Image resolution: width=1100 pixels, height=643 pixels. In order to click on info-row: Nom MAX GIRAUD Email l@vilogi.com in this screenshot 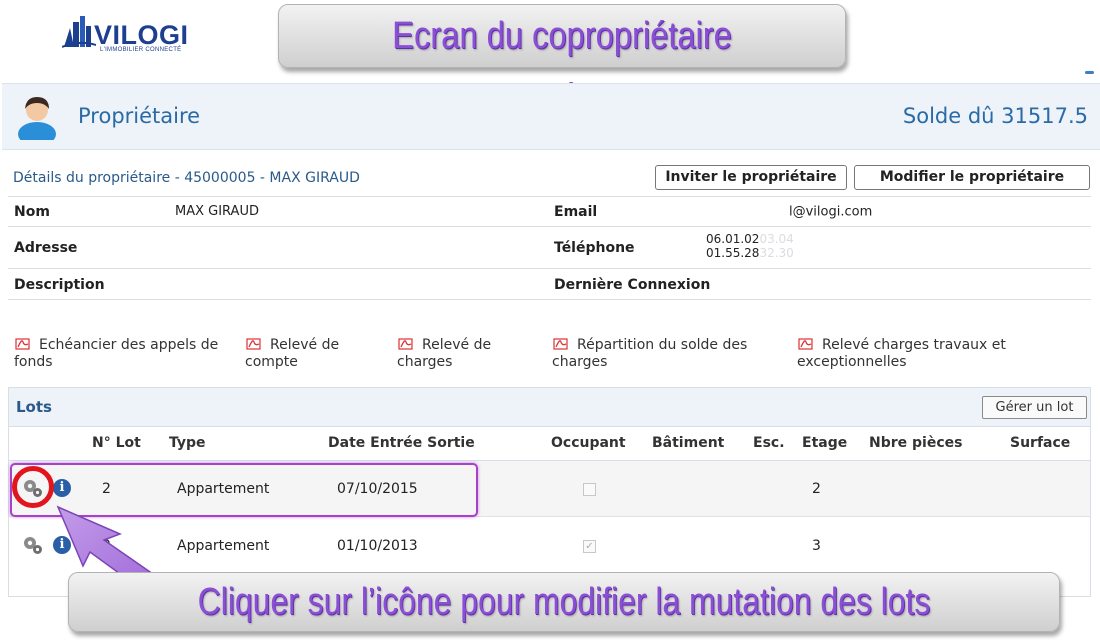, I will do `click(549, 211)`.